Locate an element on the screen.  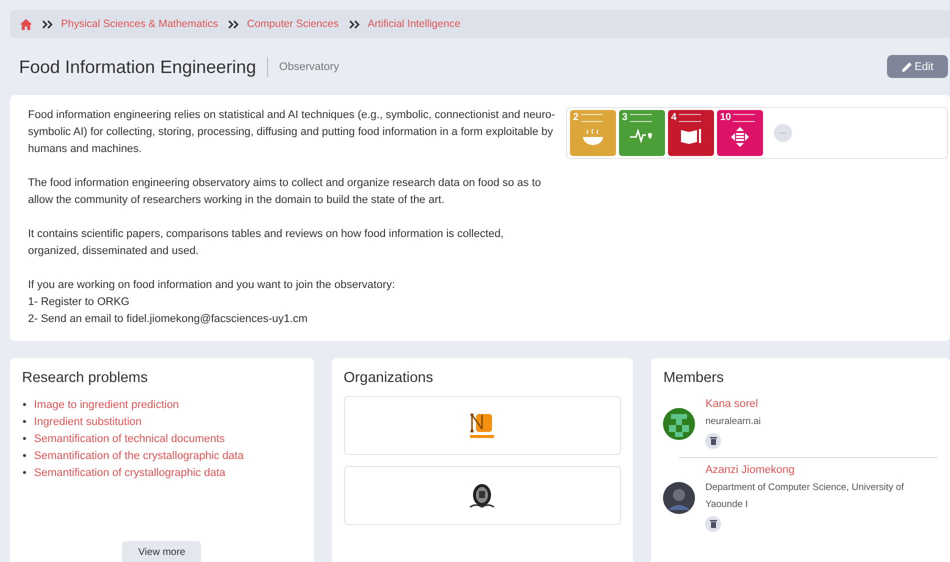
research-problem-link: Semantification of crystallographic data is located at coordinates (130, 472).